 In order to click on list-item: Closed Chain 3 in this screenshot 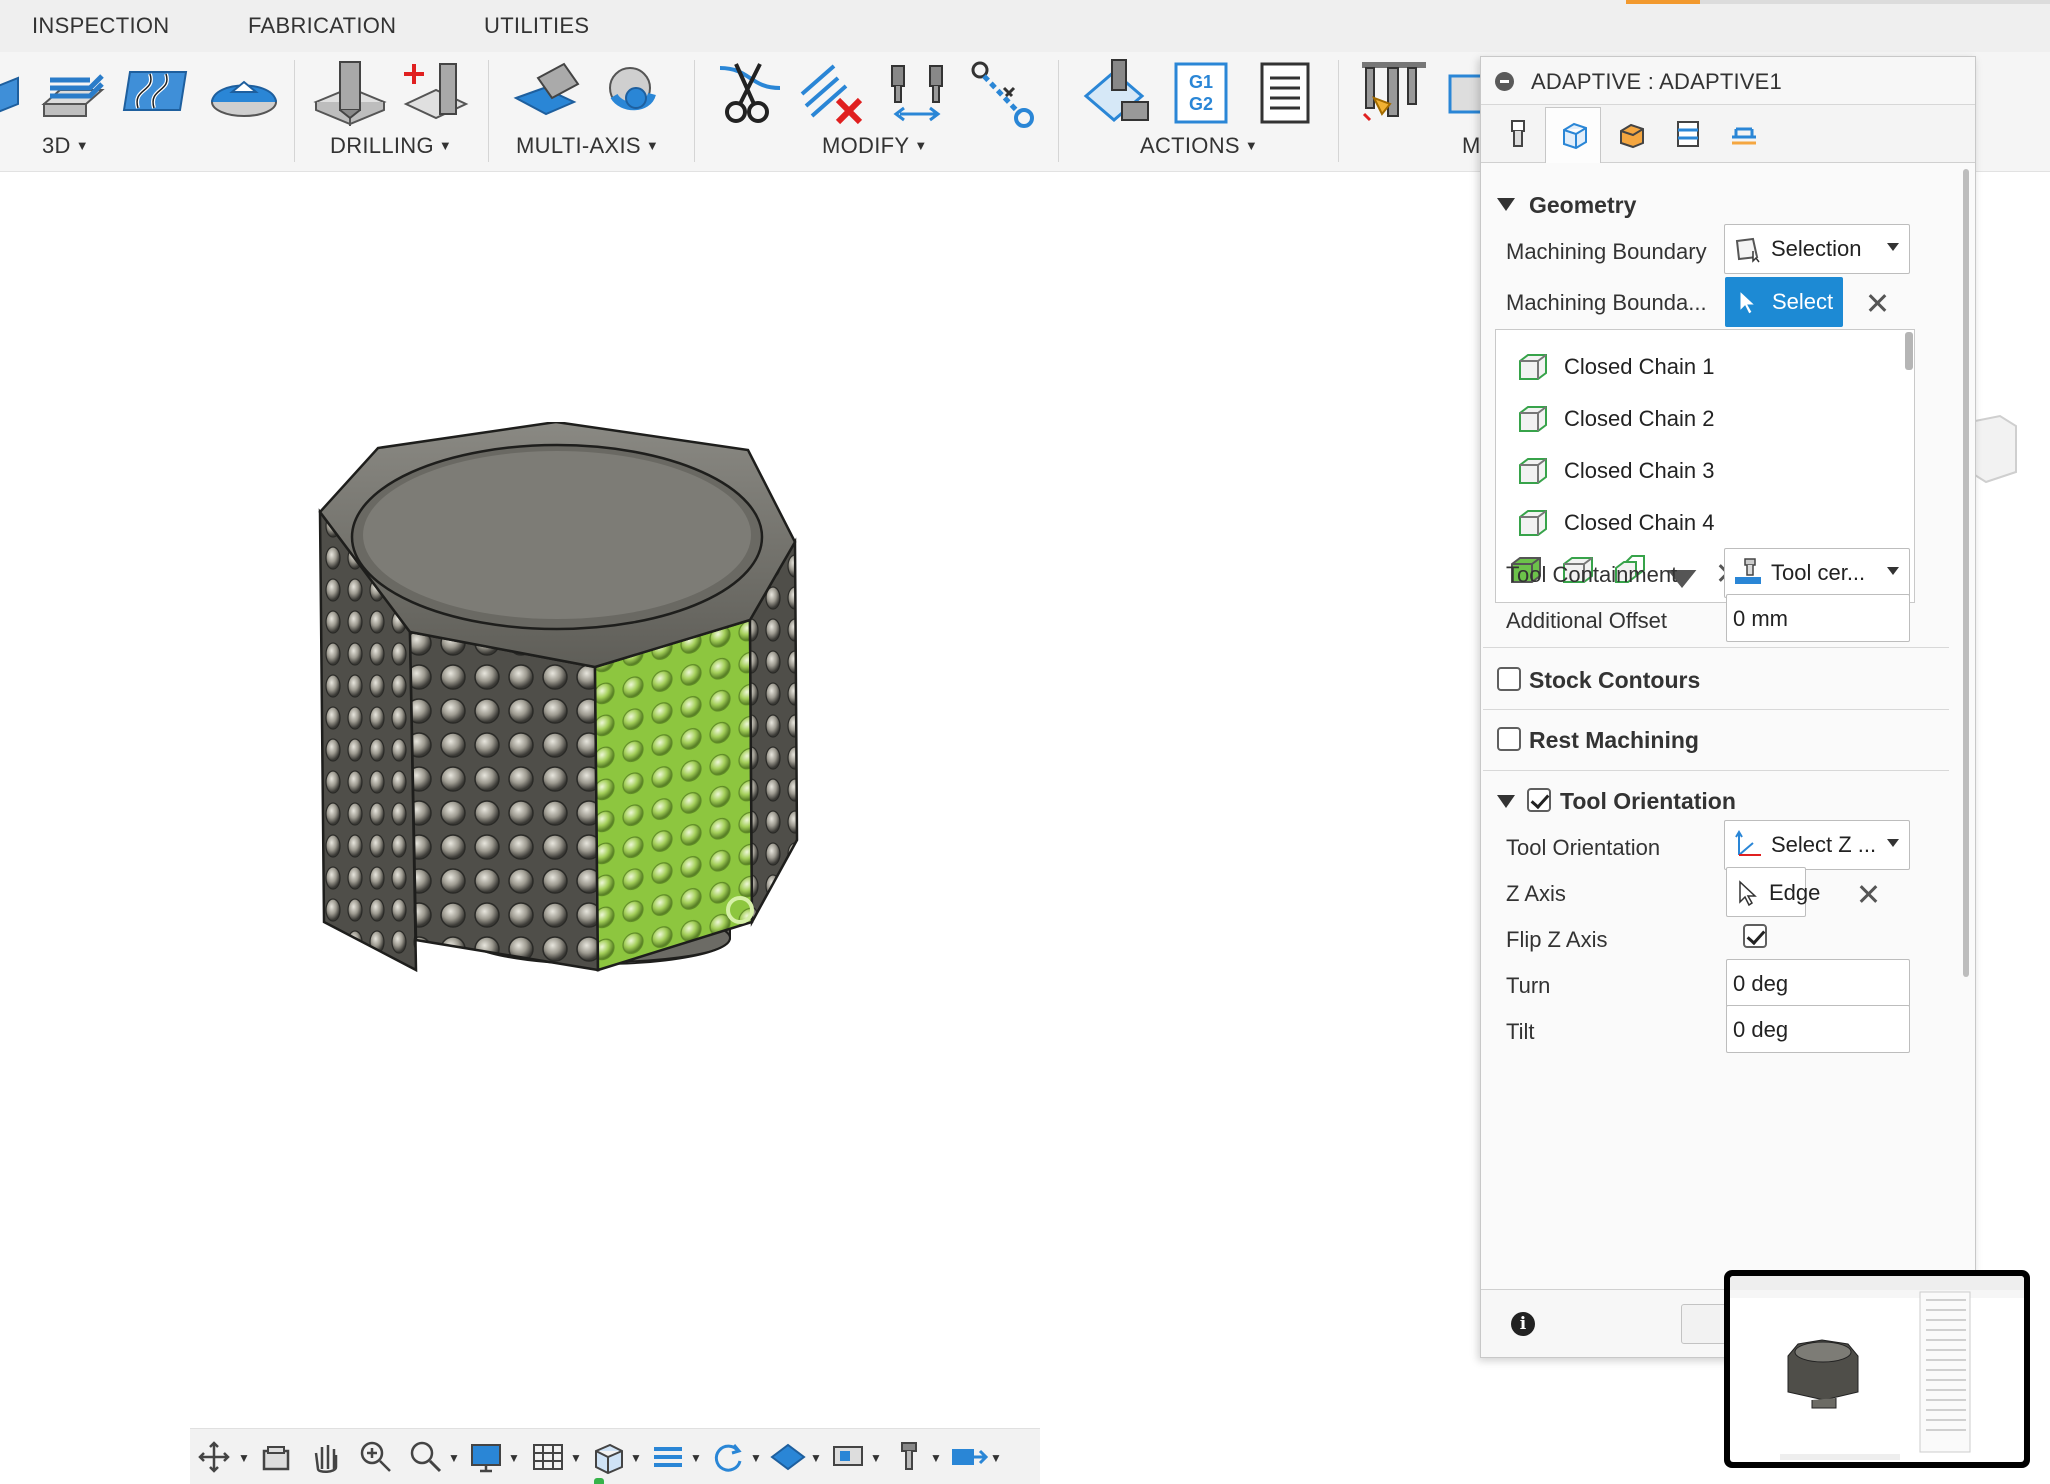, I will do `click(1696, 470)`.